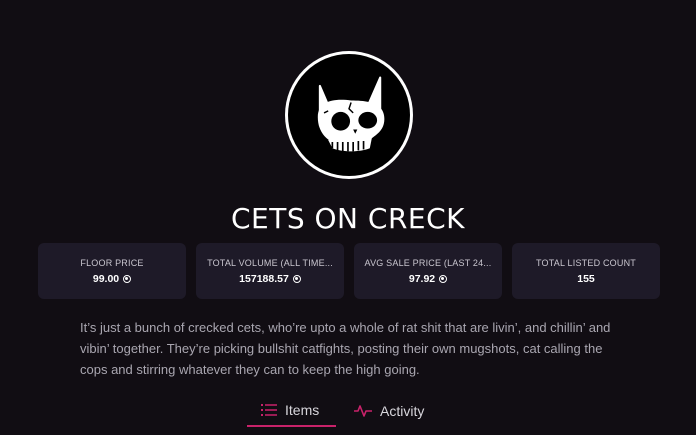 This screenshot has height=435, width=696. I want to click on tab-activity: Activity, so click(389, 411).